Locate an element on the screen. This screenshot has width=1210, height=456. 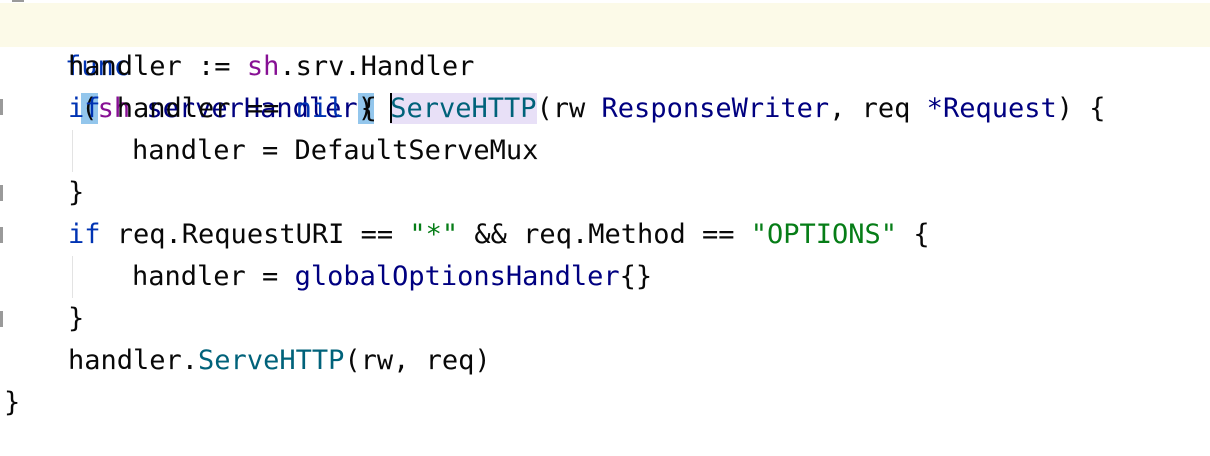
assignment: handler = DefaultServeMux is located at coordinates (335, 150).